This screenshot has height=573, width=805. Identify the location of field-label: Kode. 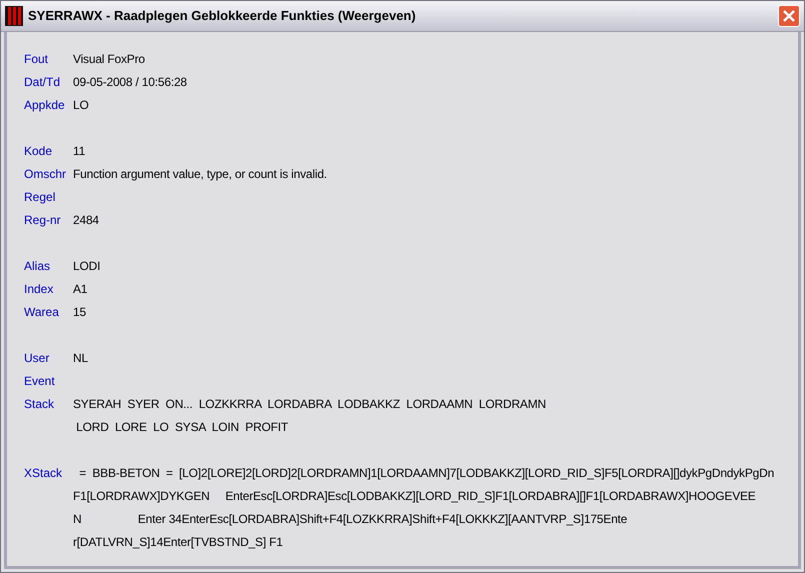
(39, 151).